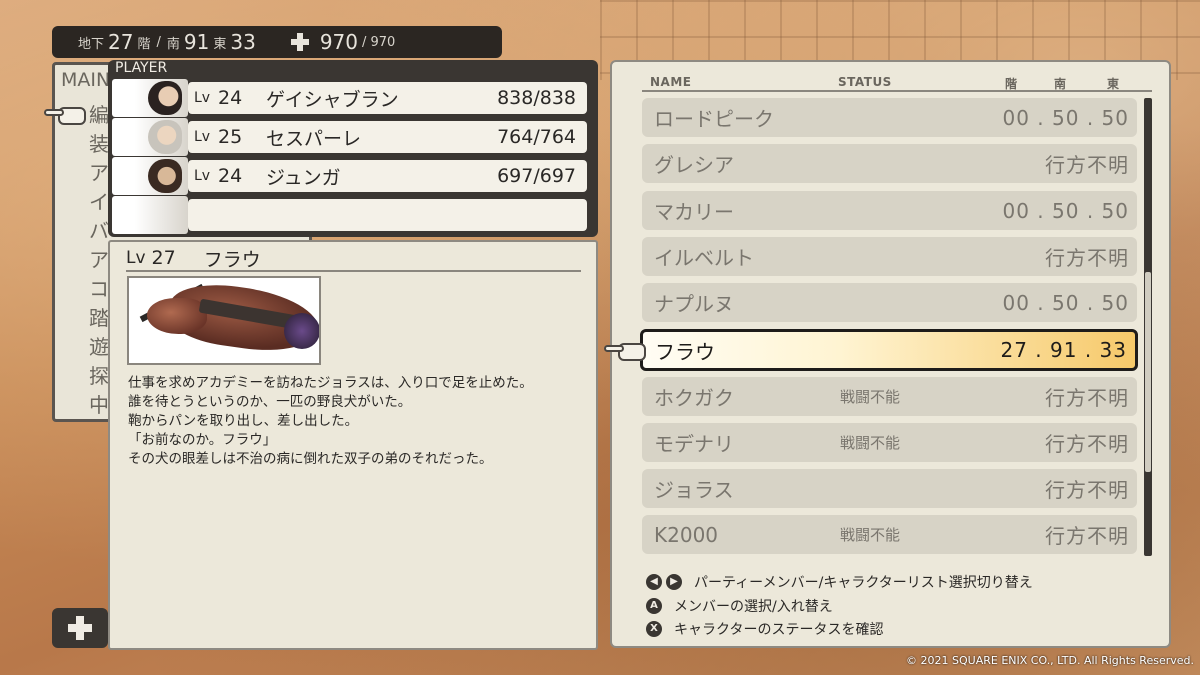  What do you see at coordinates (243, 421) in the screenshot?
I see `description-line: 鞄からパンを取り出し、差し出した。` at bounding box center [243, 421].